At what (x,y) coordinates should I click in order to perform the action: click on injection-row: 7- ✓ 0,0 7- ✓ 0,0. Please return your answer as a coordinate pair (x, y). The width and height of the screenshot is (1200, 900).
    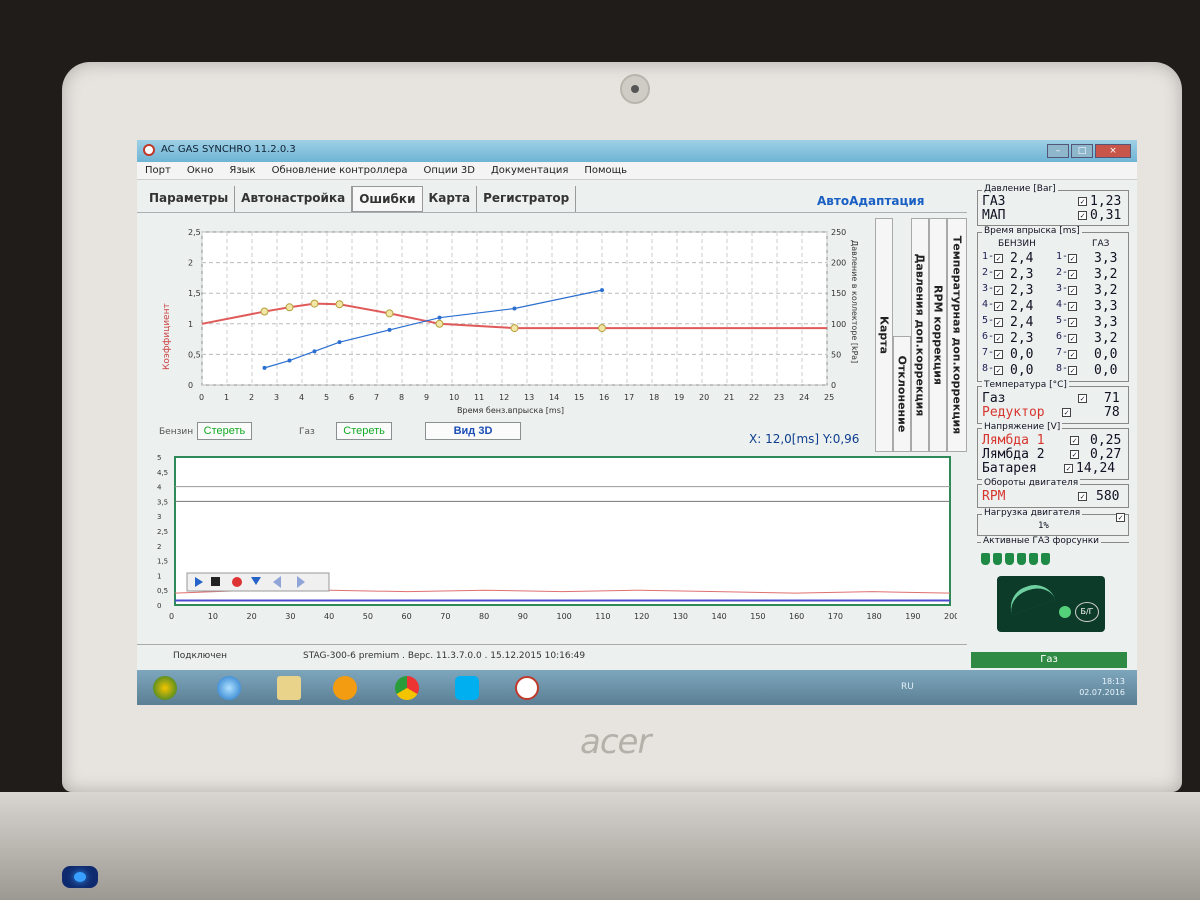
    Looking at the image, I should click on (1054, 355).